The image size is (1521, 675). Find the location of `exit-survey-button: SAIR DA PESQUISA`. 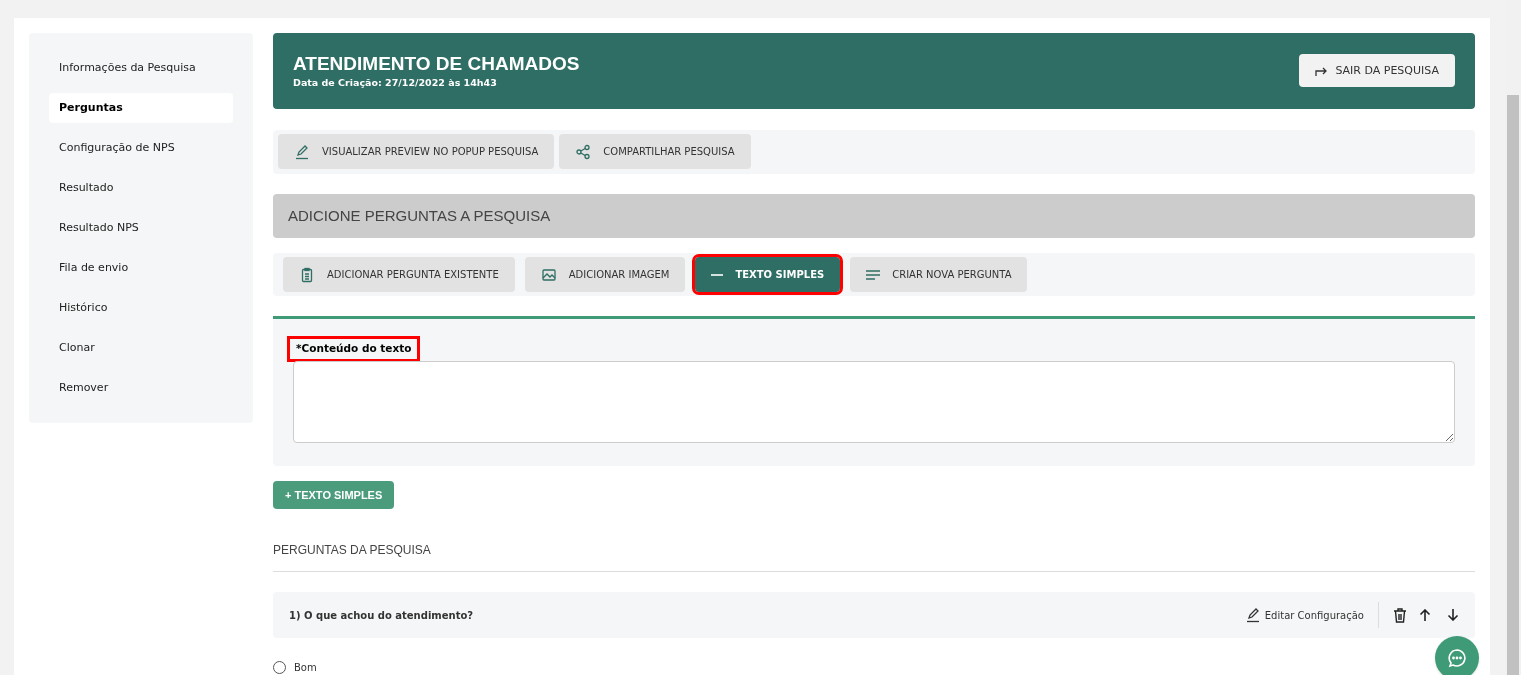

exit-survey-button: SAIR DA PESQUISA is located at coordinates (1377, 71).